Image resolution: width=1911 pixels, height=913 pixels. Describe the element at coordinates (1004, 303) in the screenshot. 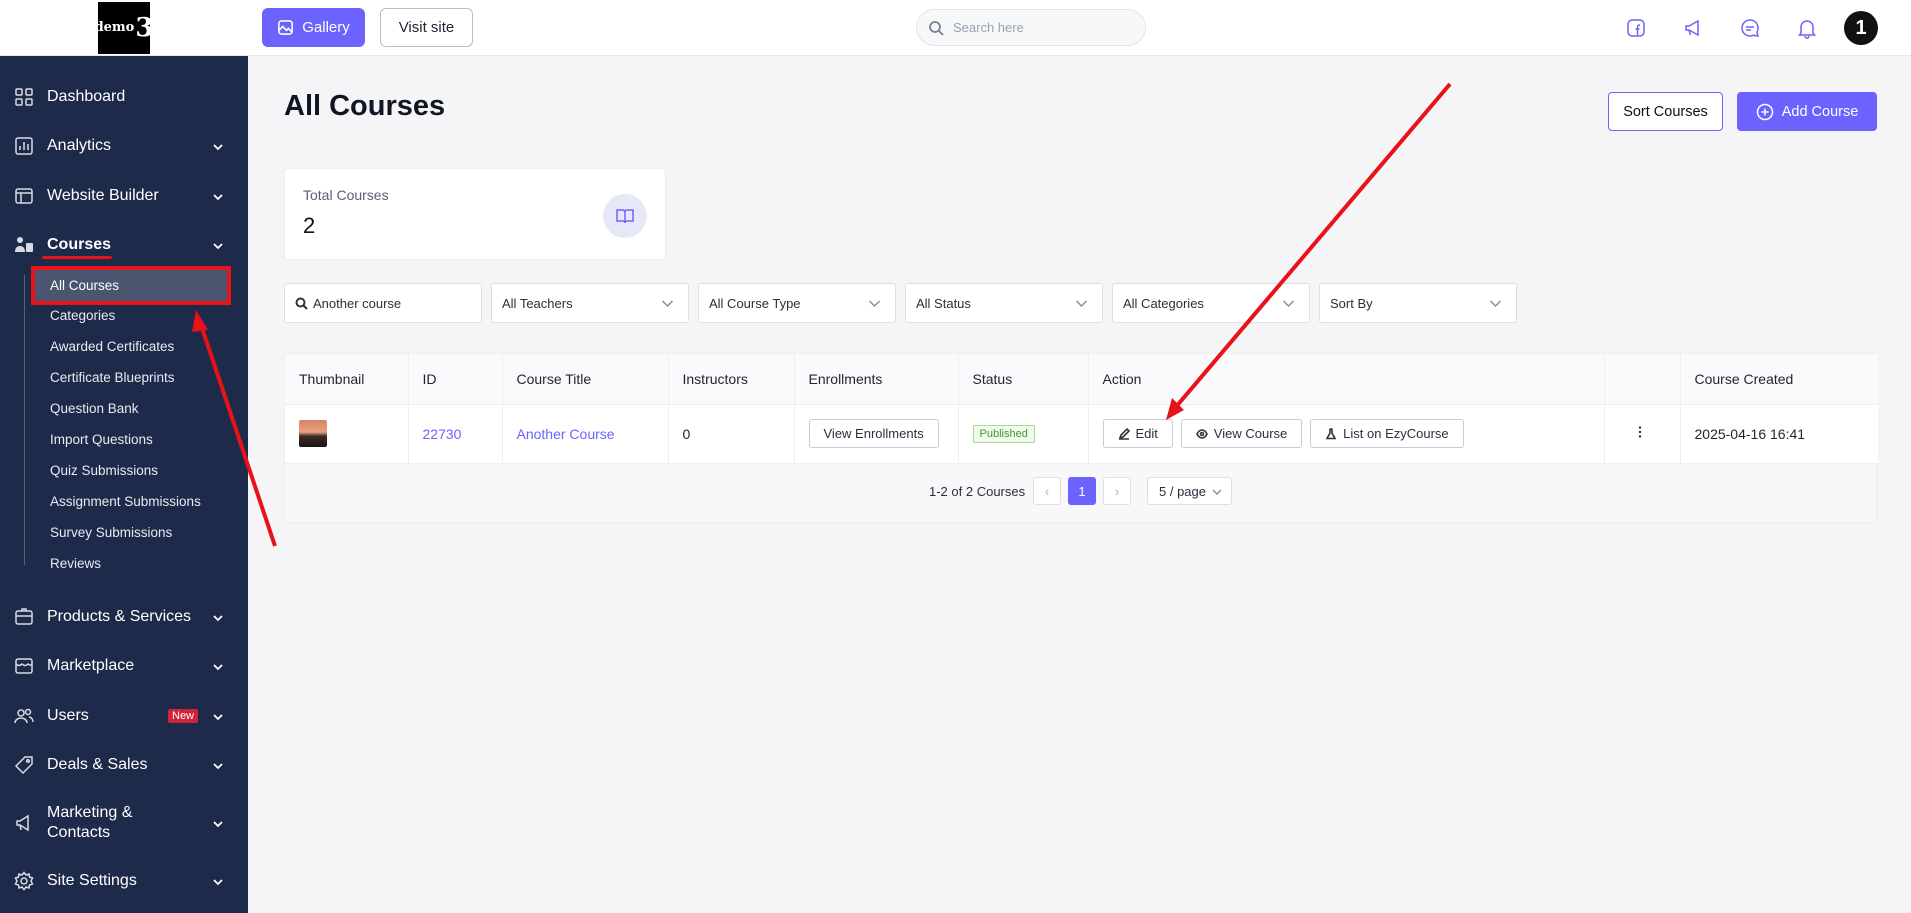

I see `status-filter: All Status` at that location.